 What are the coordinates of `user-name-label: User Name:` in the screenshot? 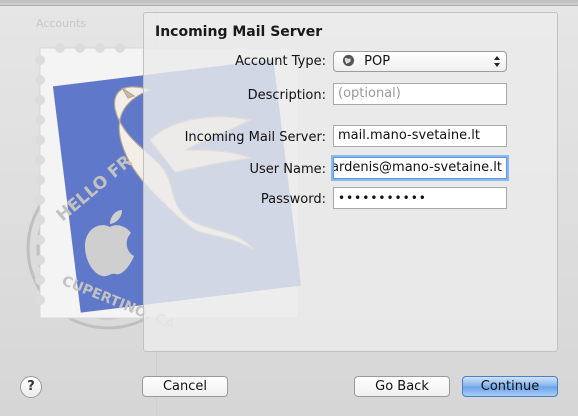 It's located at (288, 169).